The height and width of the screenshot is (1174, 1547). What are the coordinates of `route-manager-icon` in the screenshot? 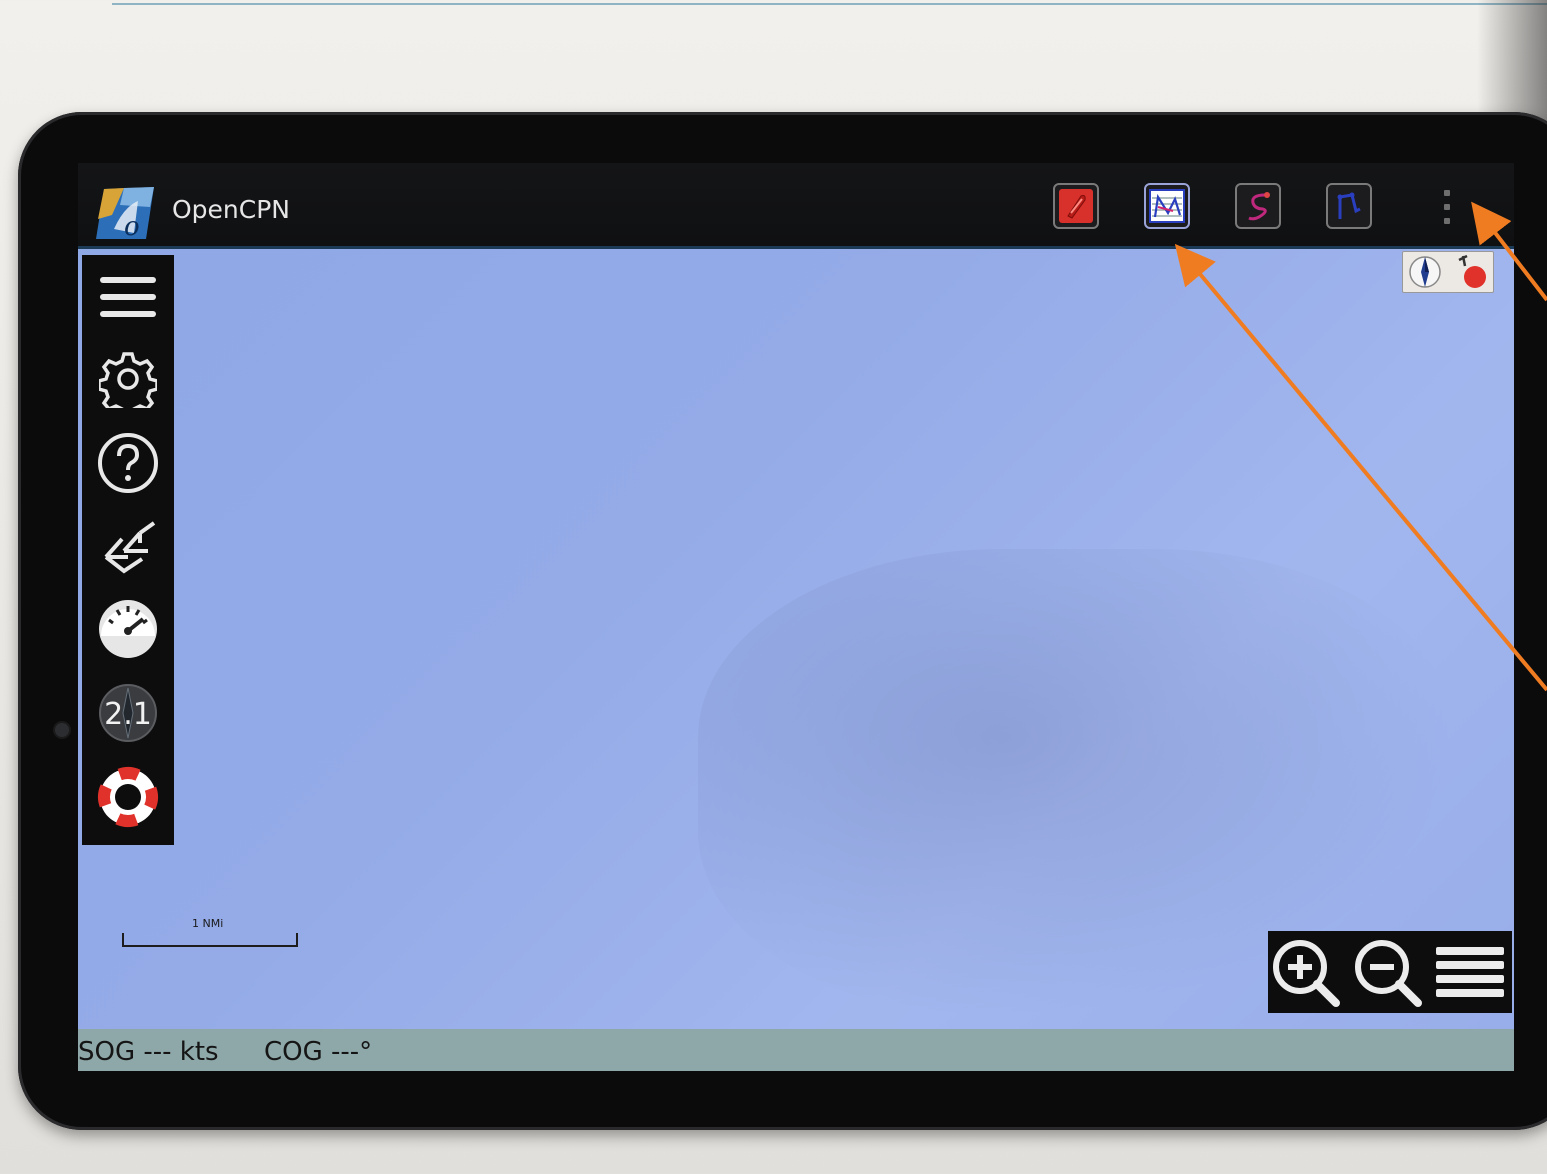 It's located at (1167, 206).